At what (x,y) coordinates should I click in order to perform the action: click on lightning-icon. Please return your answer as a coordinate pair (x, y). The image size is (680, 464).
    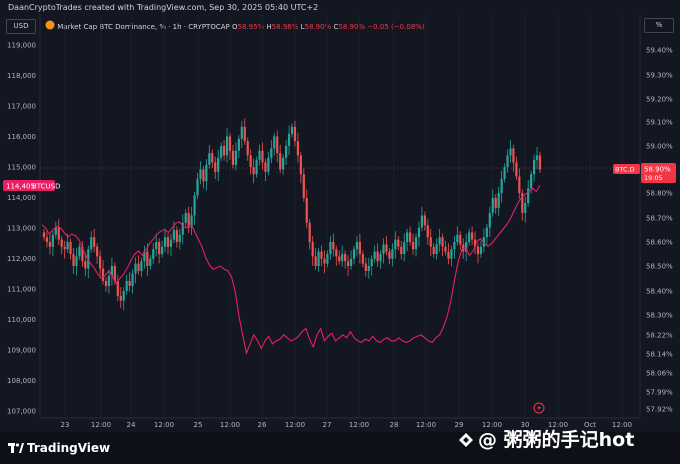
    Looking at the image, I should click on (539, 408).